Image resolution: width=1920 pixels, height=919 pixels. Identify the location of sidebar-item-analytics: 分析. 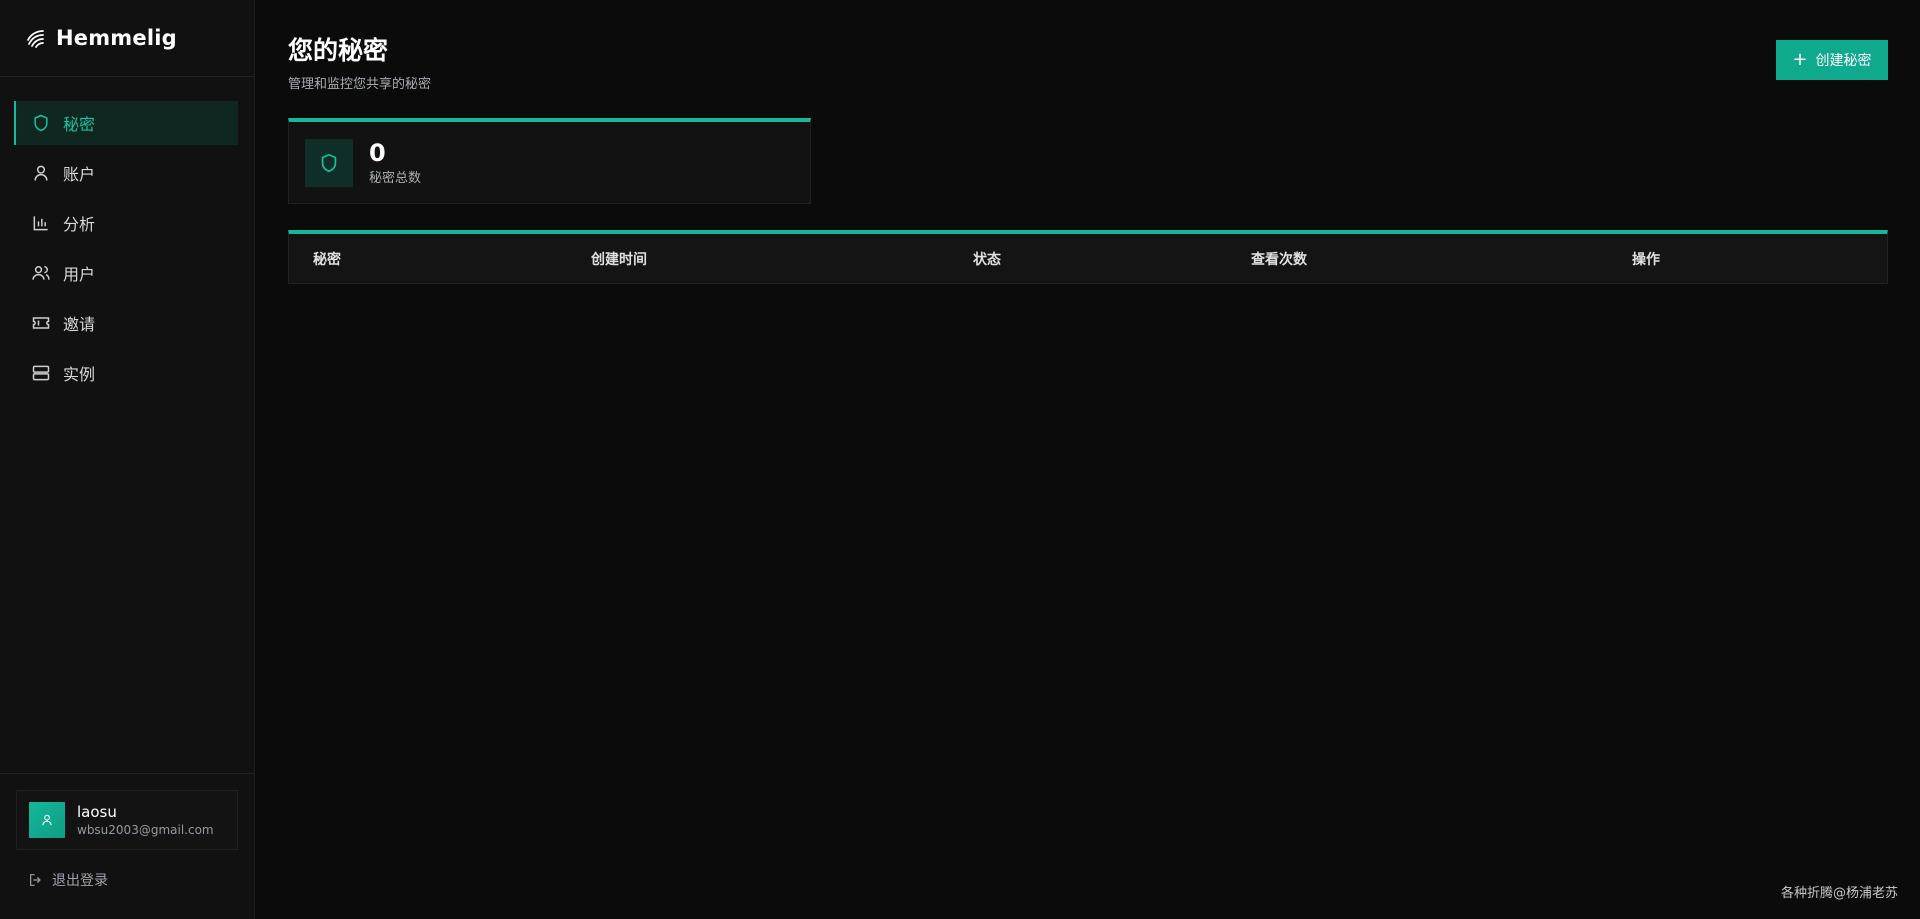
(126, 223).